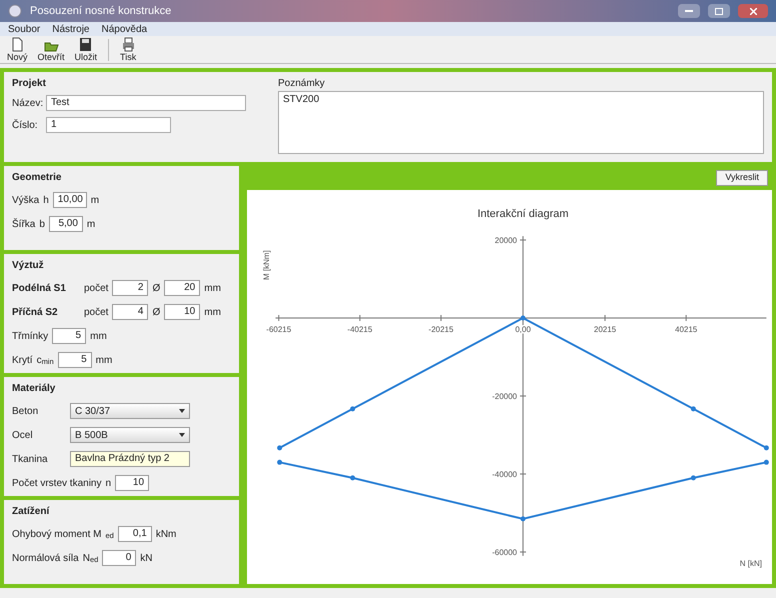 The width and height of the screenshot is (776, 598). I want to click on minimize-icon, so click(689, 11).